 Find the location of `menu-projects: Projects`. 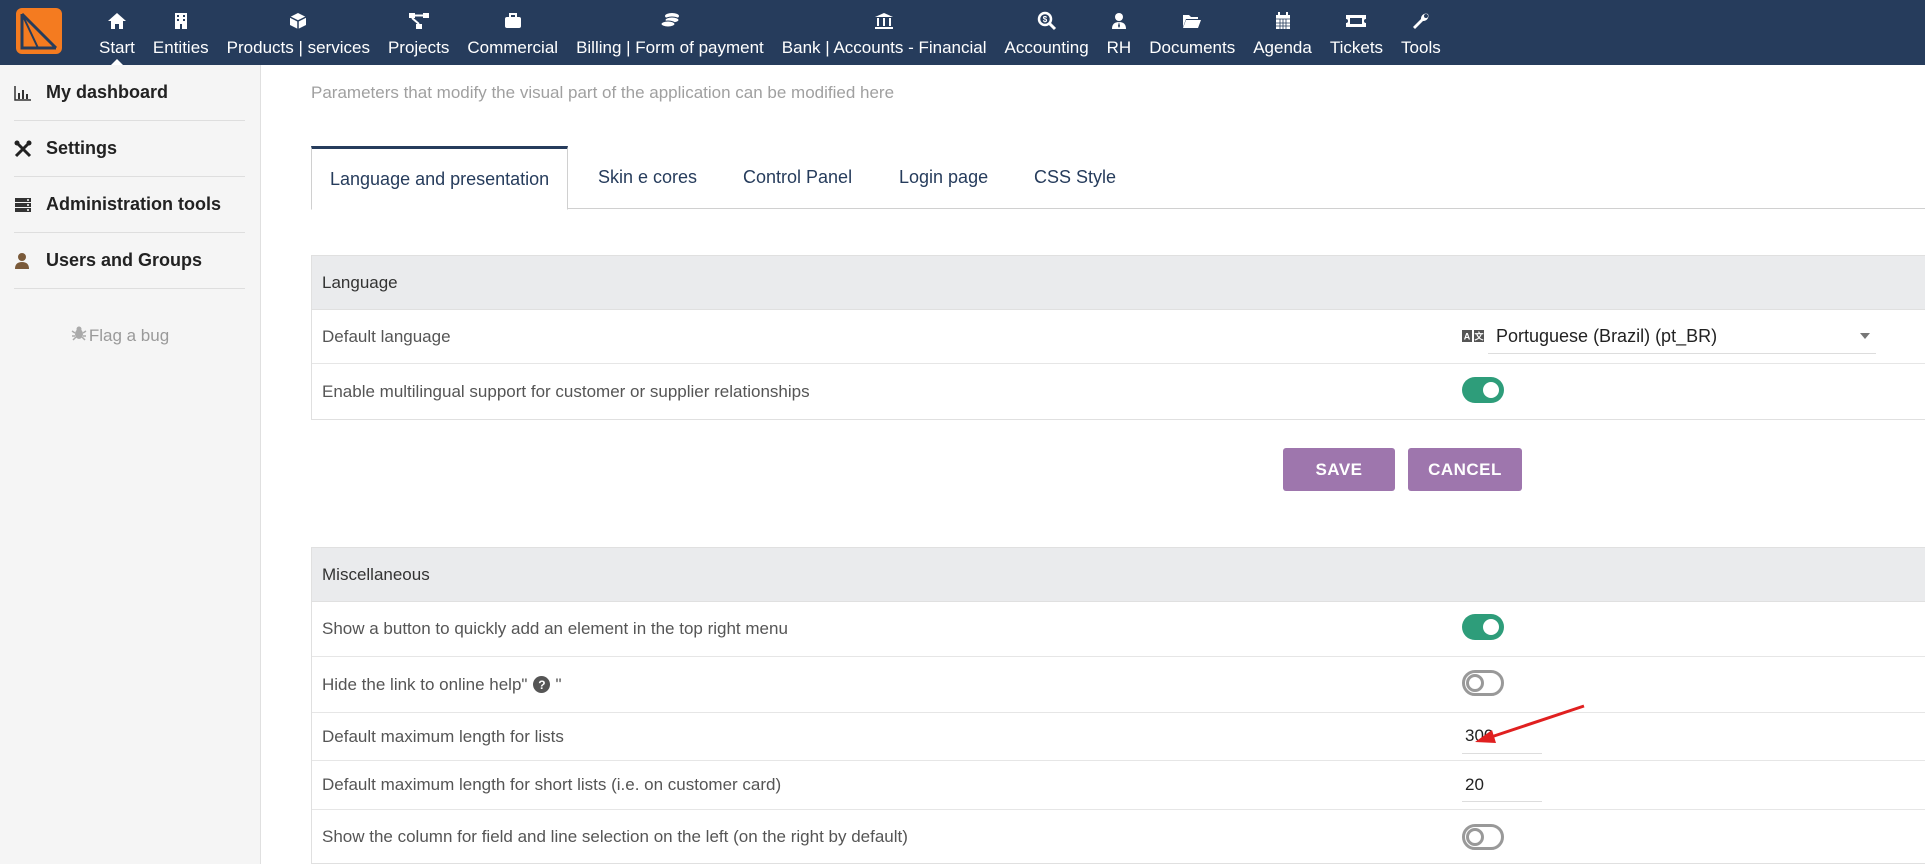

menu-projects: Projects is located at coordinates (418, 32).